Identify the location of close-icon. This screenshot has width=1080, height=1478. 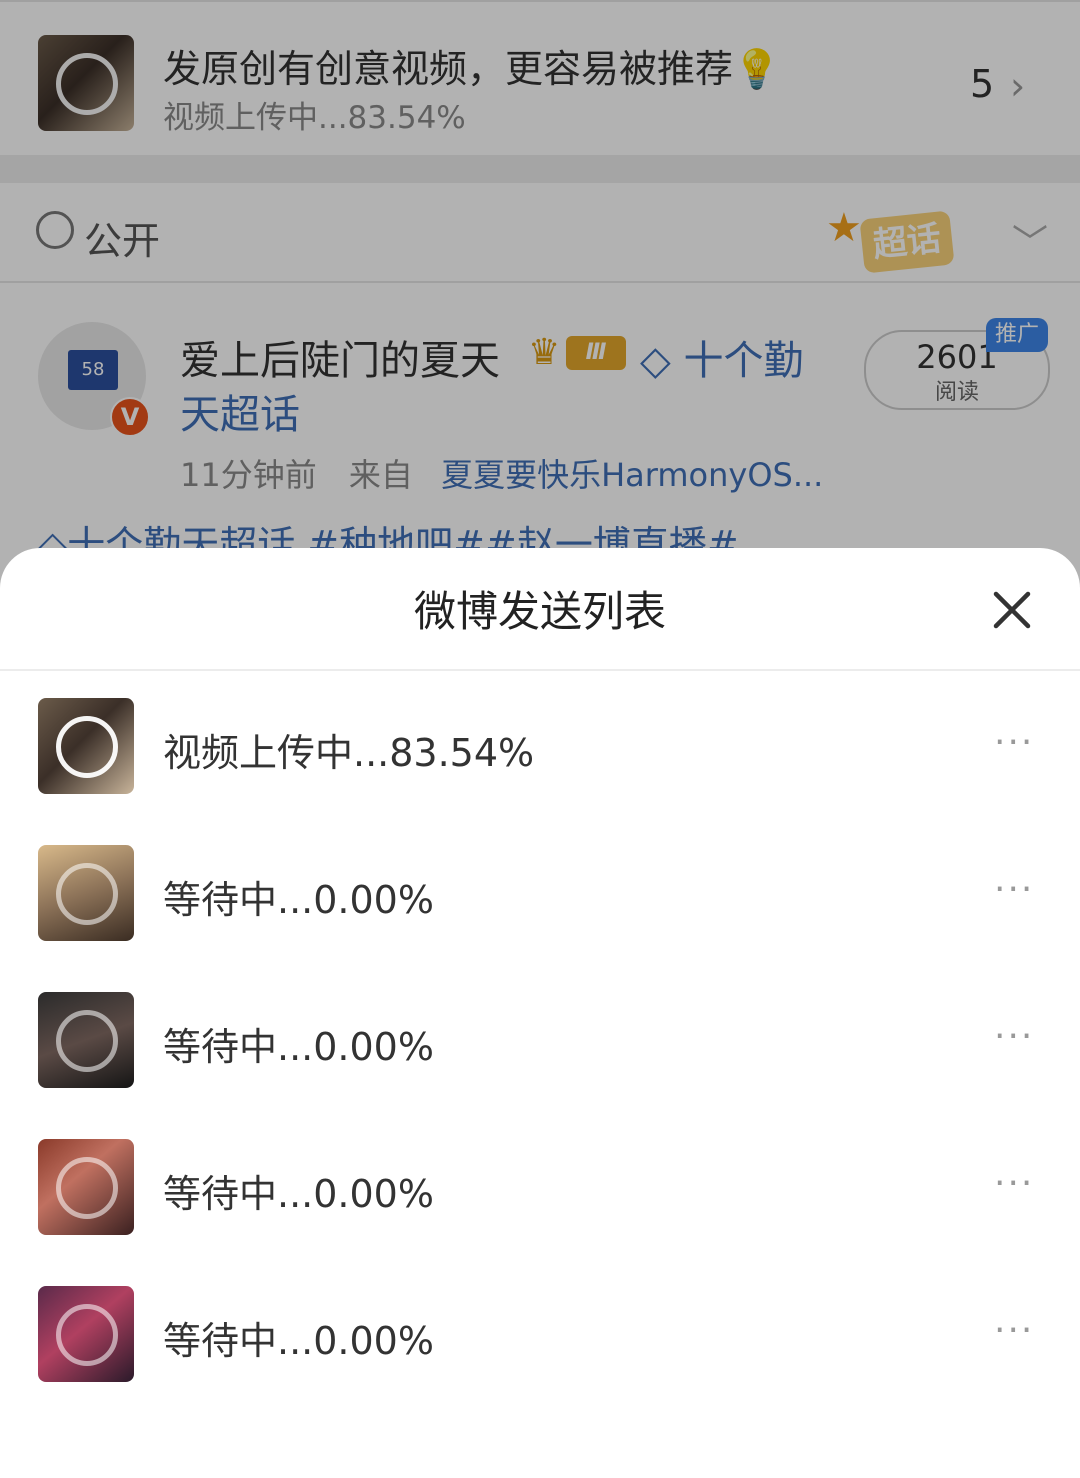
(1012, 610).